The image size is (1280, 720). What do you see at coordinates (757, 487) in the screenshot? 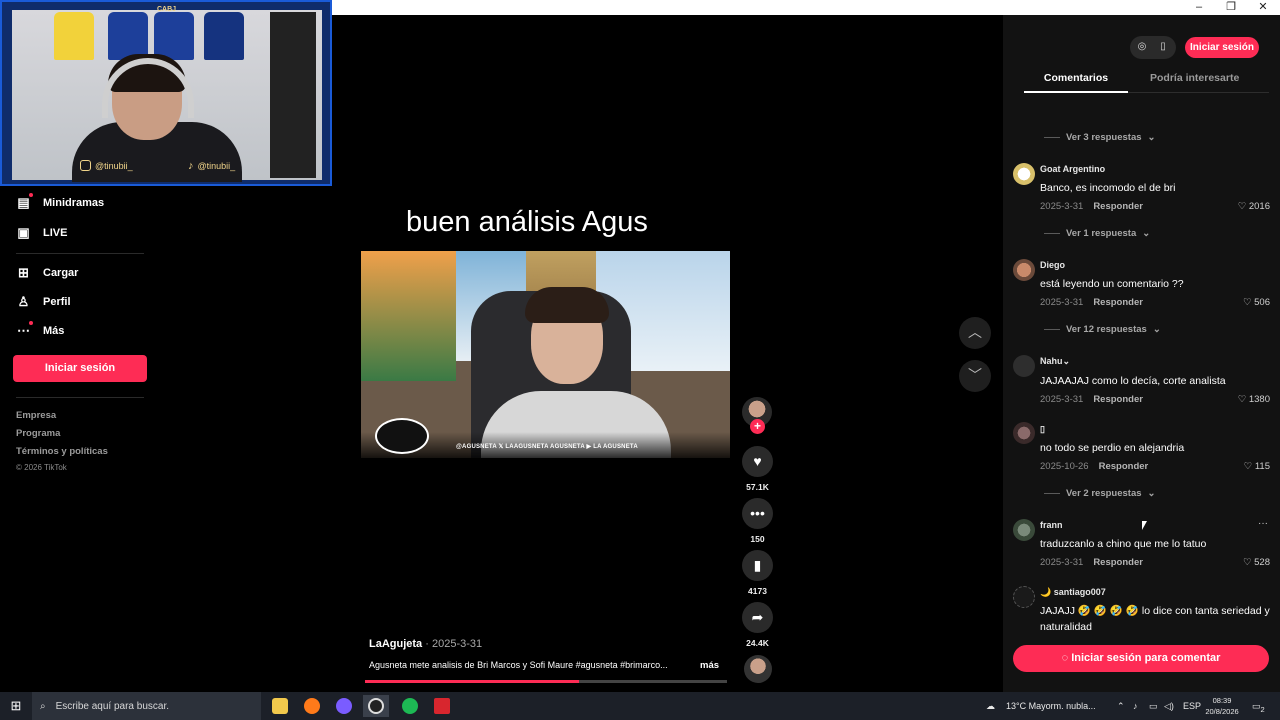
I see `like-count: 57.1K` at bounding box center [757, 487].